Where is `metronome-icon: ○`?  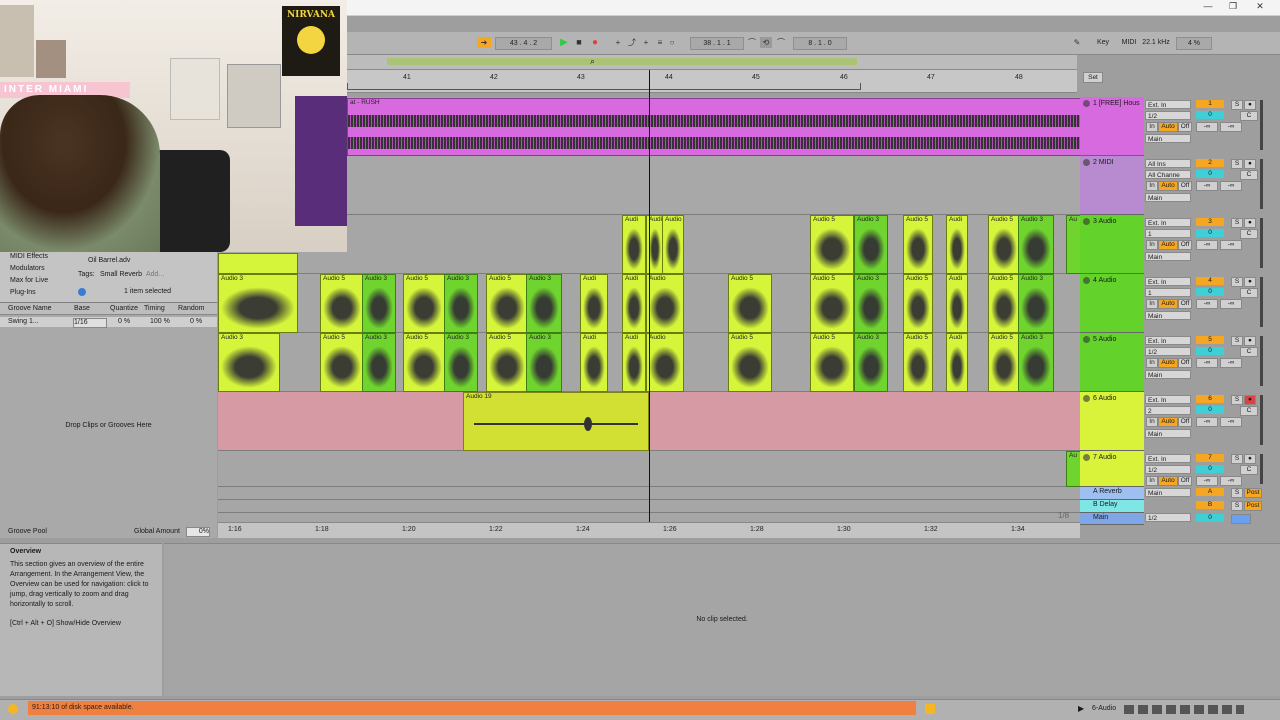 metronome-icon: ○ is located at coordinates (672, 42).